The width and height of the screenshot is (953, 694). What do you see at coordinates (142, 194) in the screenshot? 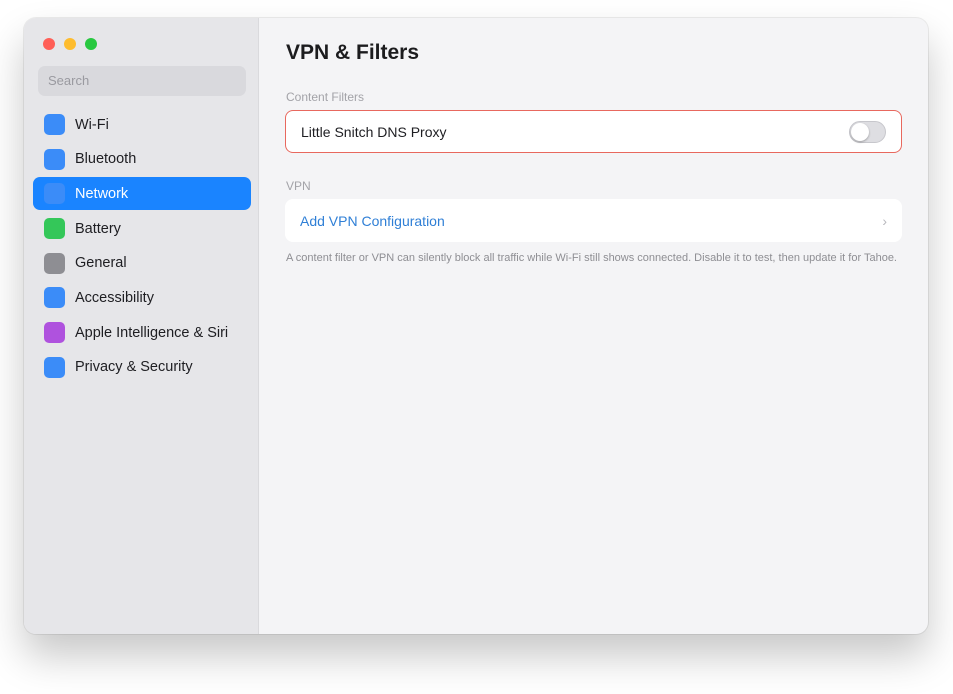
I see `sidebar-item-network: Network` at bounding box center [142, 194].